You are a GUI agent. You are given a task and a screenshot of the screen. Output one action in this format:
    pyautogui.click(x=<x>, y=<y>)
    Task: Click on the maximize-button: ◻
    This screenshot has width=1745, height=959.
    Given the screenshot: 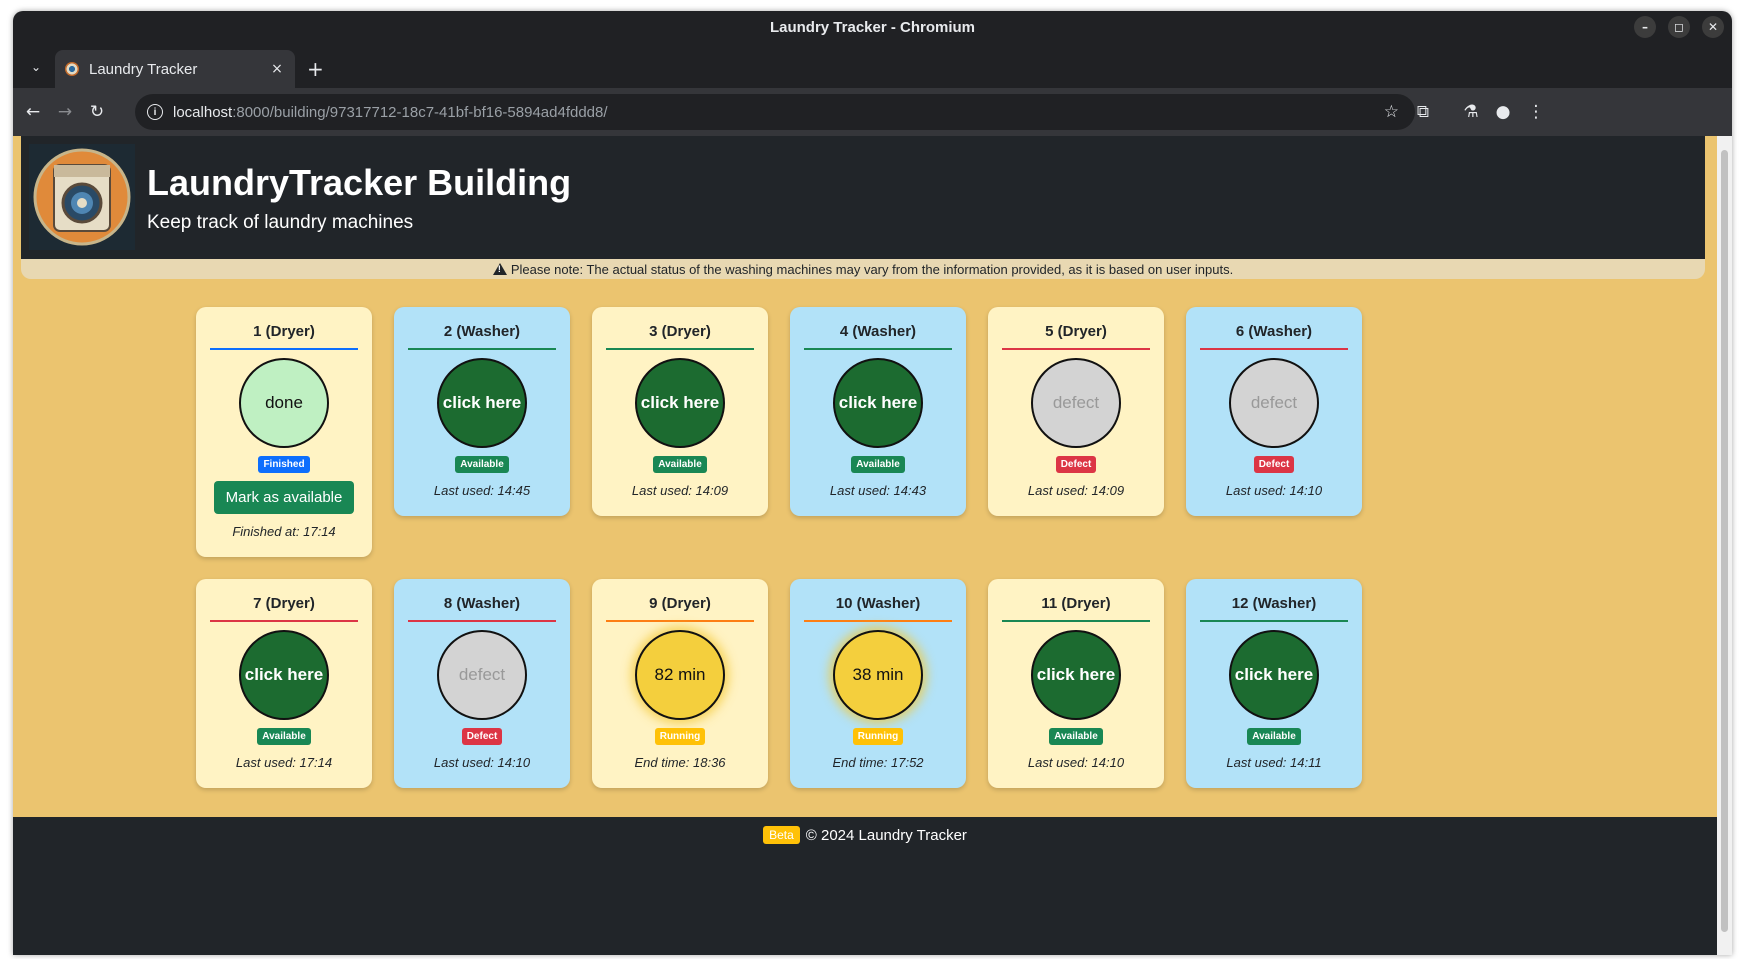 What is the action you would take?
    pyautogui.click(x=1679, y=27)
    